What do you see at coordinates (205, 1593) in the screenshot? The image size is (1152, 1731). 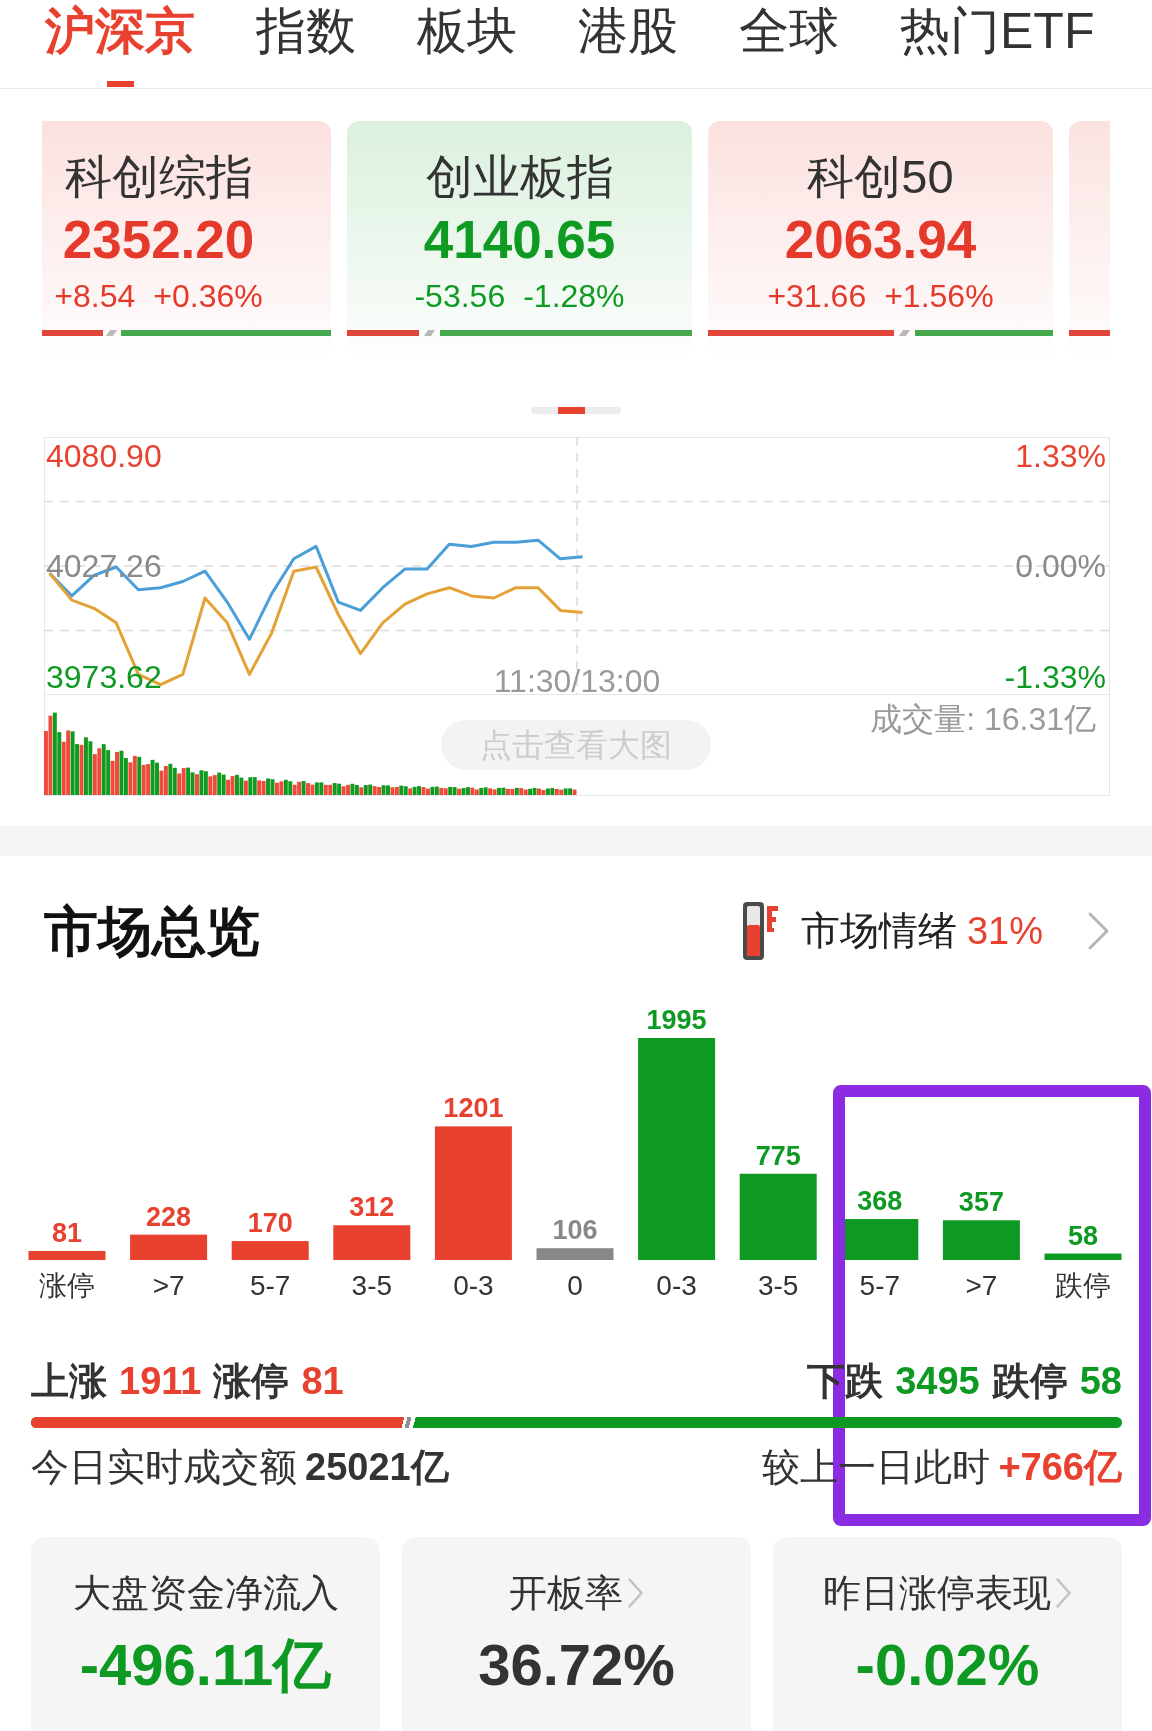 I see `stat-title: 大盘资金净流入` at bounding box center [205, 1593].